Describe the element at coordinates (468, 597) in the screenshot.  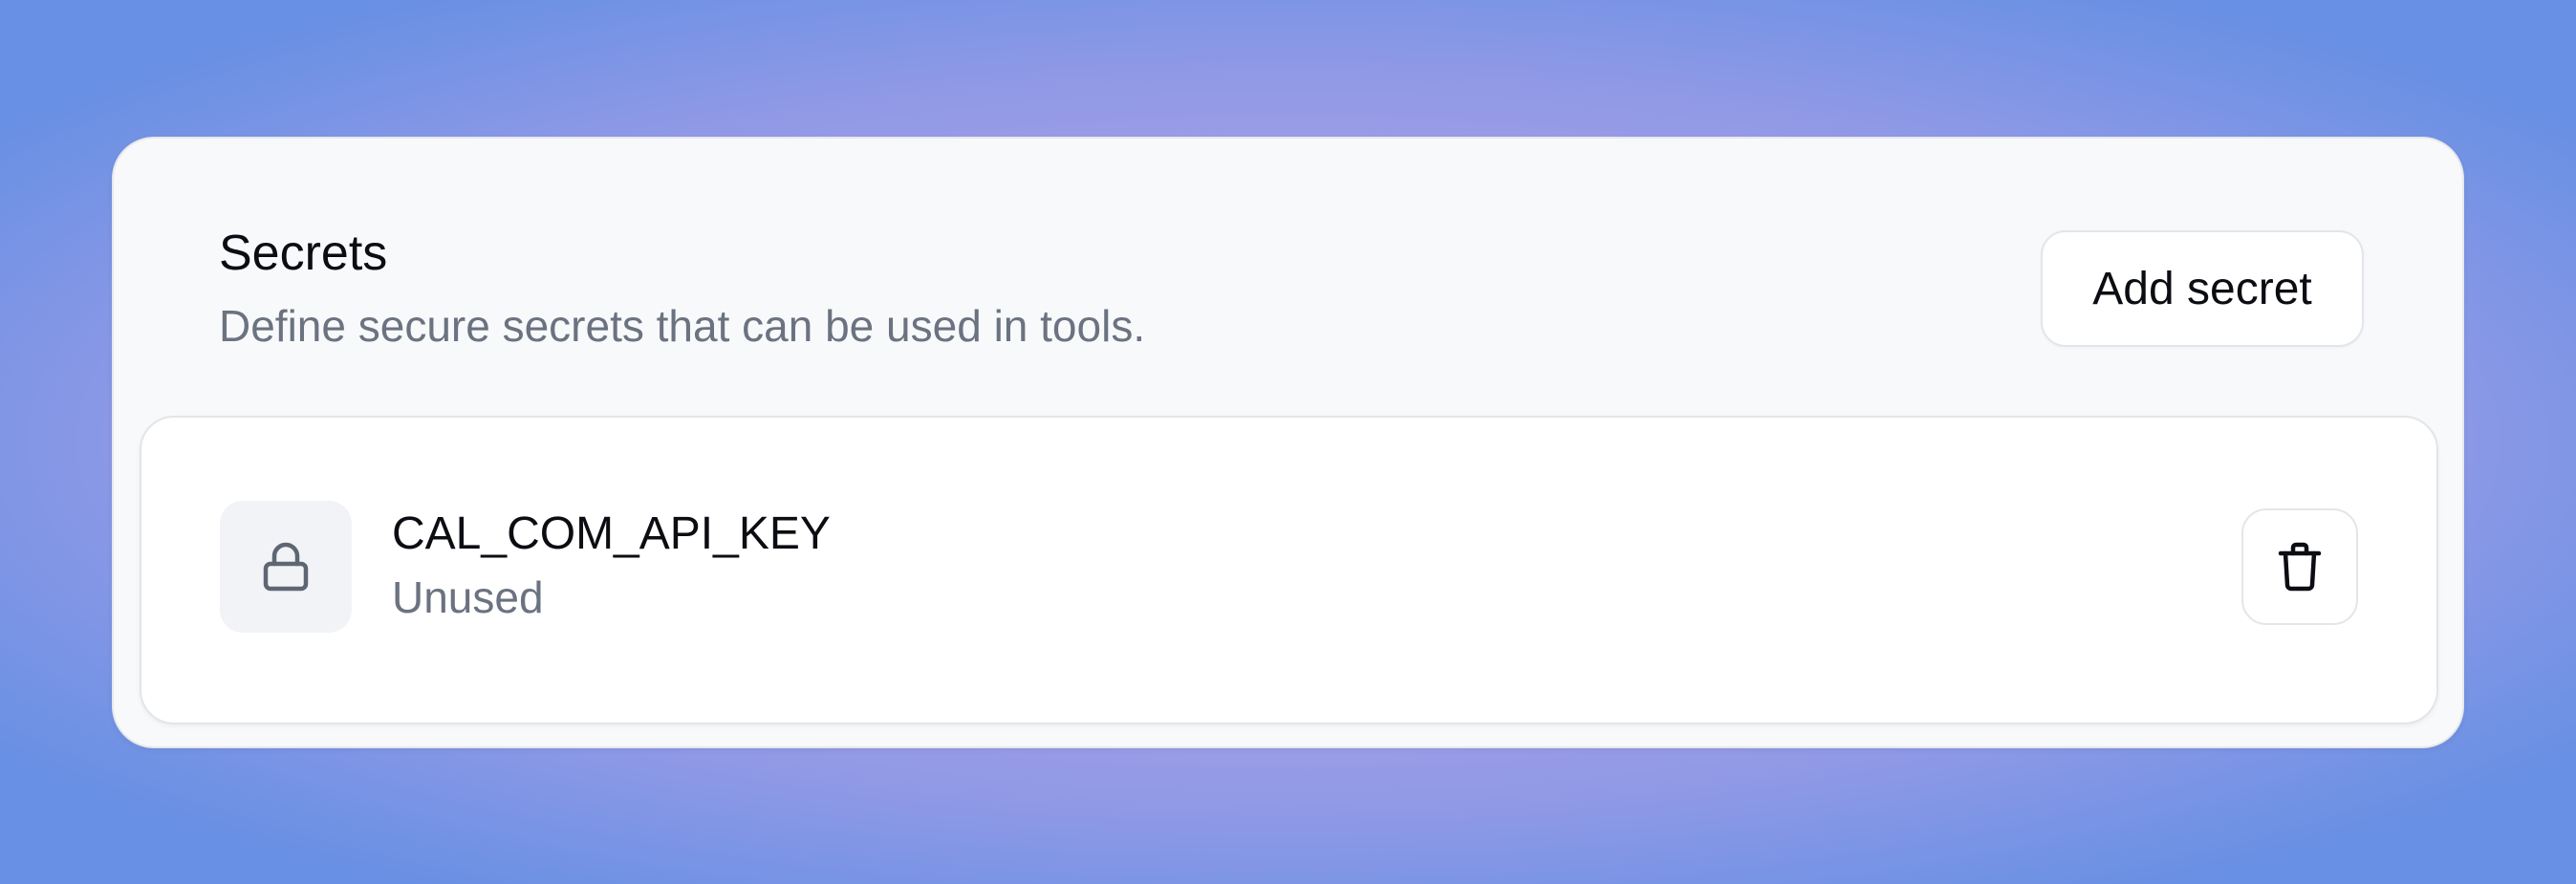
I see `secret-usage-status: Unused` at that location.